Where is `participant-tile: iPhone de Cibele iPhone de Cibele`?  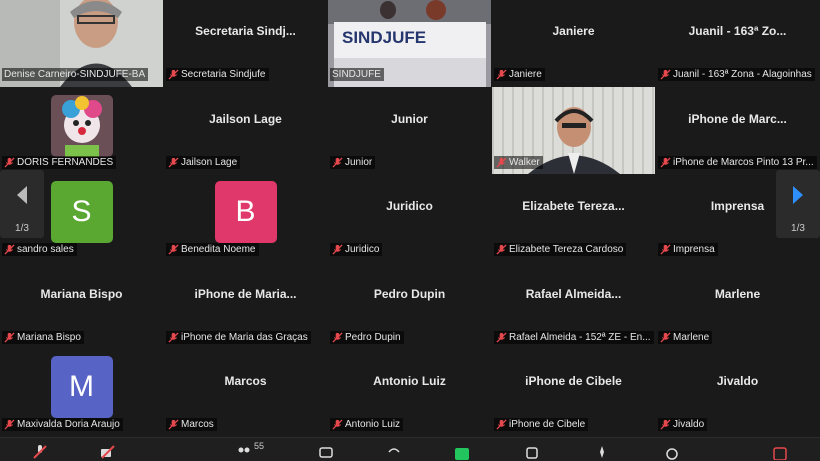
participant-tile: iPhone de Cibele iPhone de Cibele is located at coordinates (573, 393).